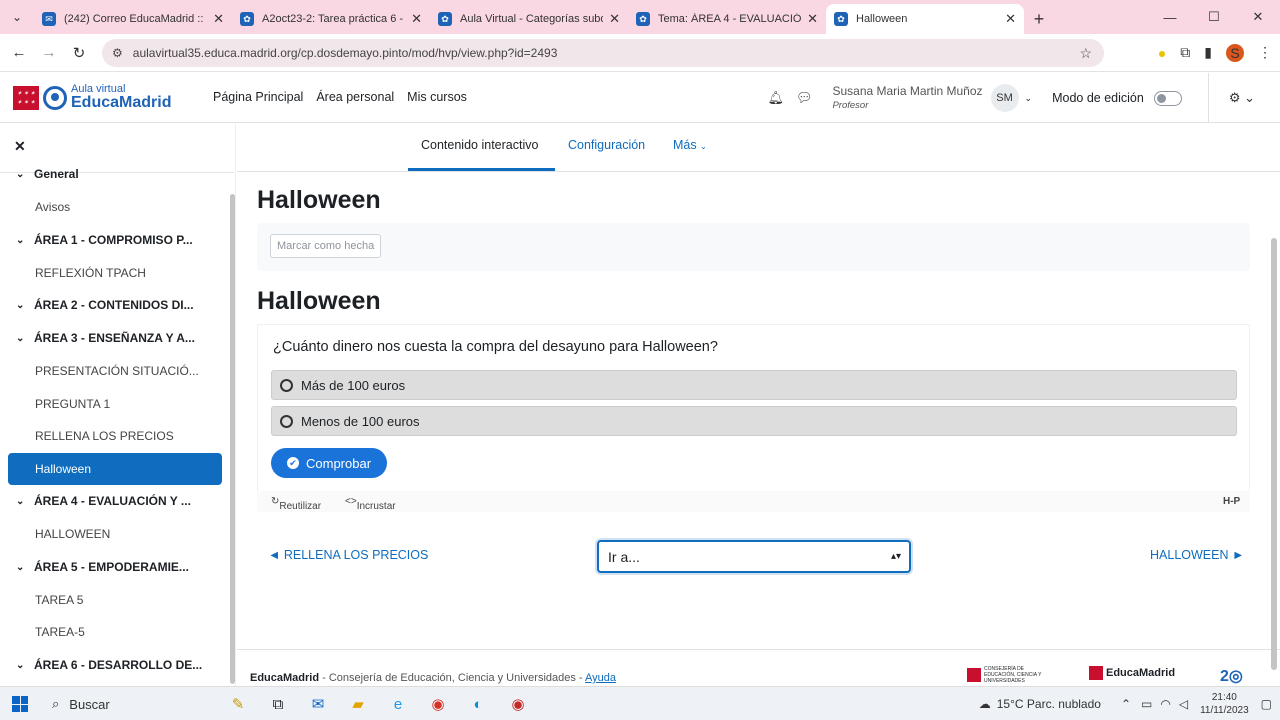 This screenshot has width=1280, height=720. What do you see at coordinates (117, 207) in the screenshot?
I see `course-activity-item: Avisos` at bounding box center [117, 207].